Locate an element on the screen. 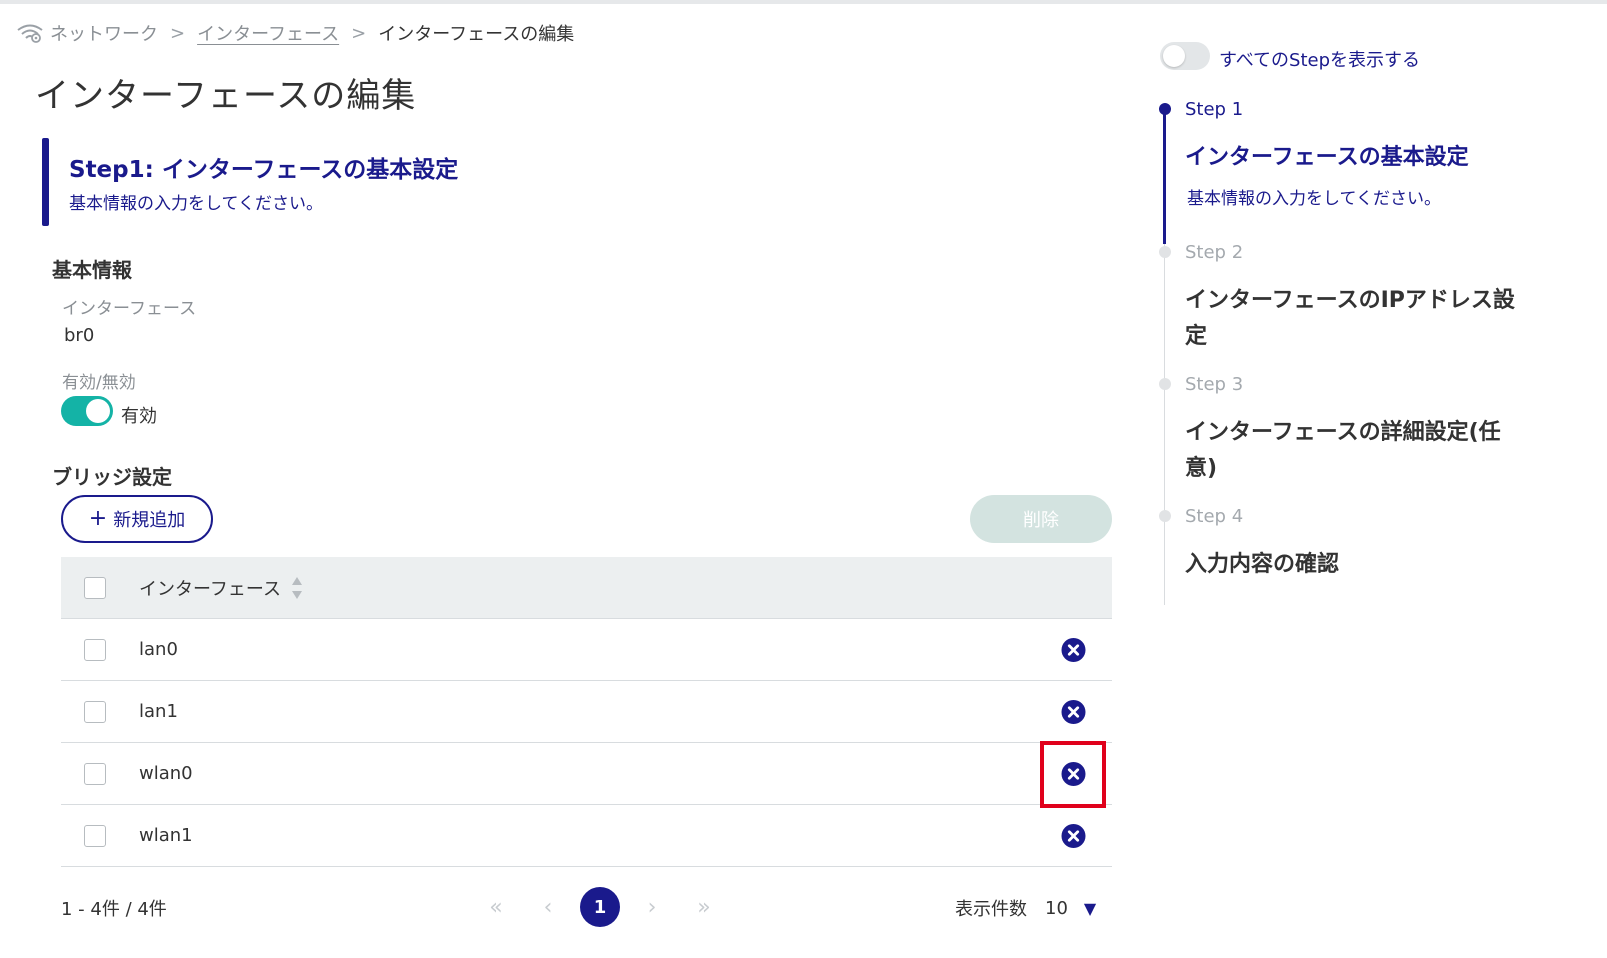  pagination: « ‹ 1 › » is located at coordinates (600, 907).